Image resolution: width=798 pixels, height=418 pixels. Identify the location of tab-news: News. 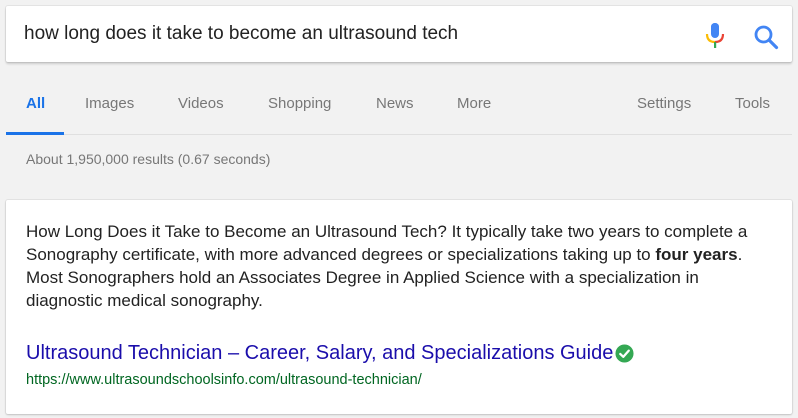
(395, 103).